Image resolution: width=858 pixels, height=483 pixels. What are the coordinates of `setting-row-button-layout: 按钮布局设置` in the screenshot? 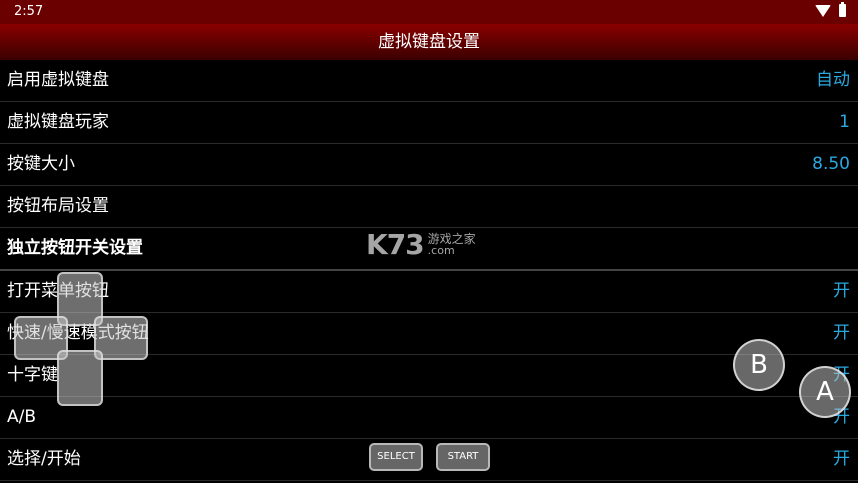 It's located at (429, 207).